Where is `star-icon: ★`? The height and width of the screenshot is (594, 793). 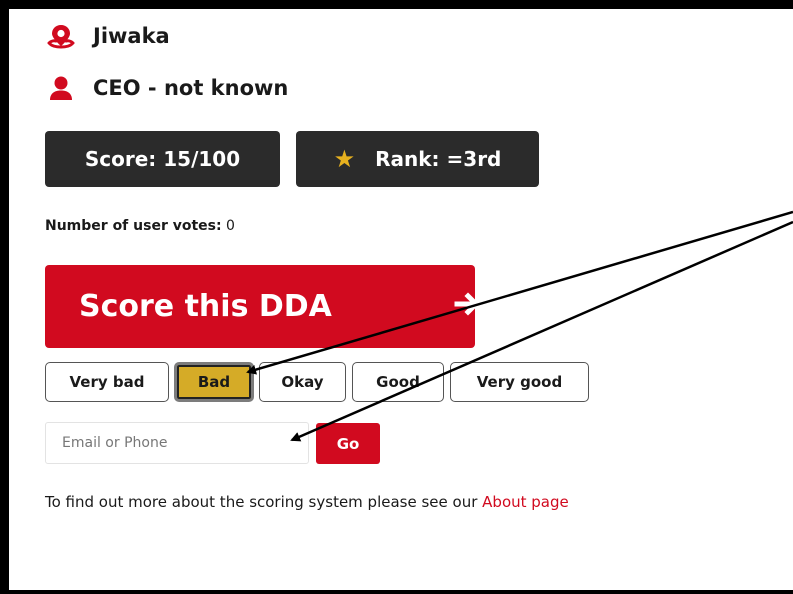 star-icon: ★ is located at coordinates (344, 159).